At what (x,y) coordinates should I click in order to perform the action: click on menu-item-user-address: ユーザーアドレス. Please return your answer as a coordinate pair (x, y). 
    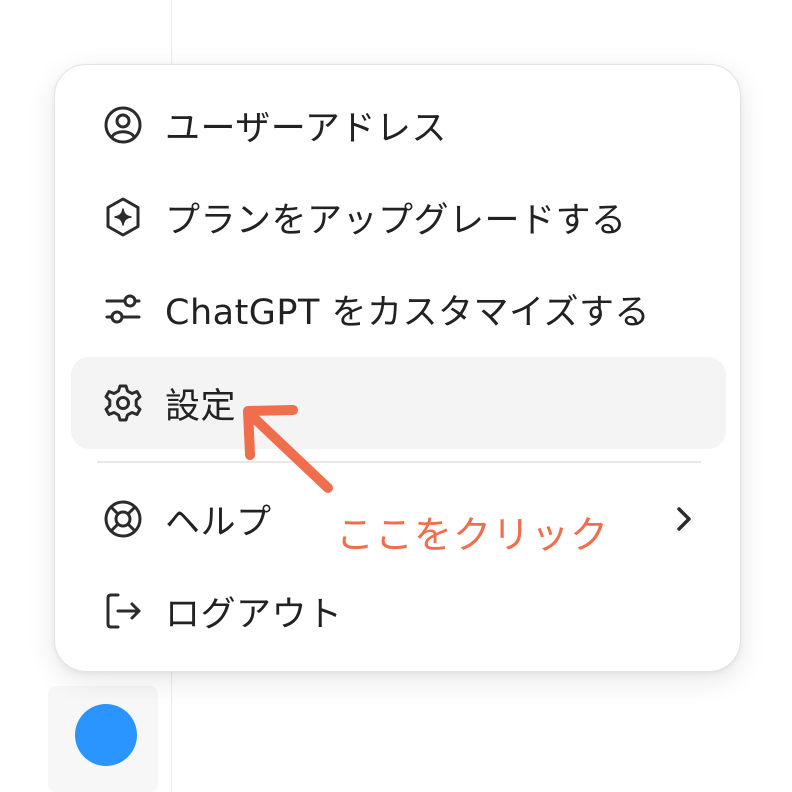
    Looking at the image, I should click on (398, 125).